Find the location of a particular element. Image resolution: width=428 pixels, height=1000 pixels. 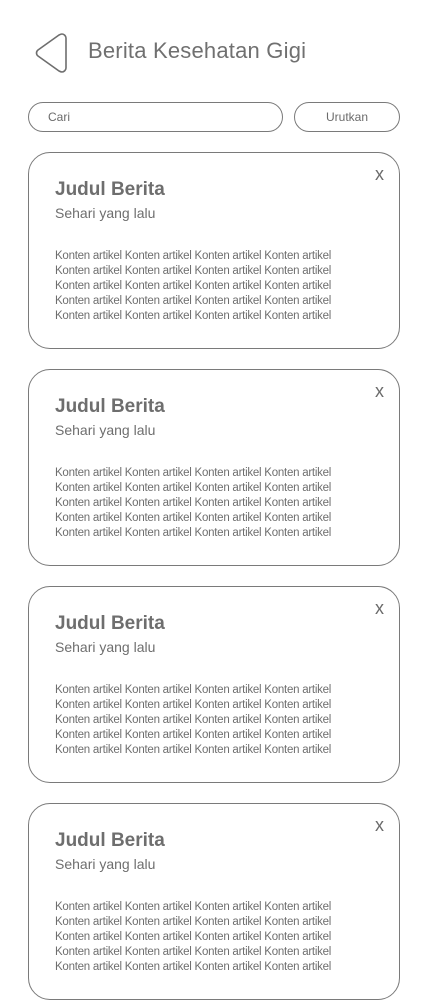

search-input is located at coordinates (155, 117).